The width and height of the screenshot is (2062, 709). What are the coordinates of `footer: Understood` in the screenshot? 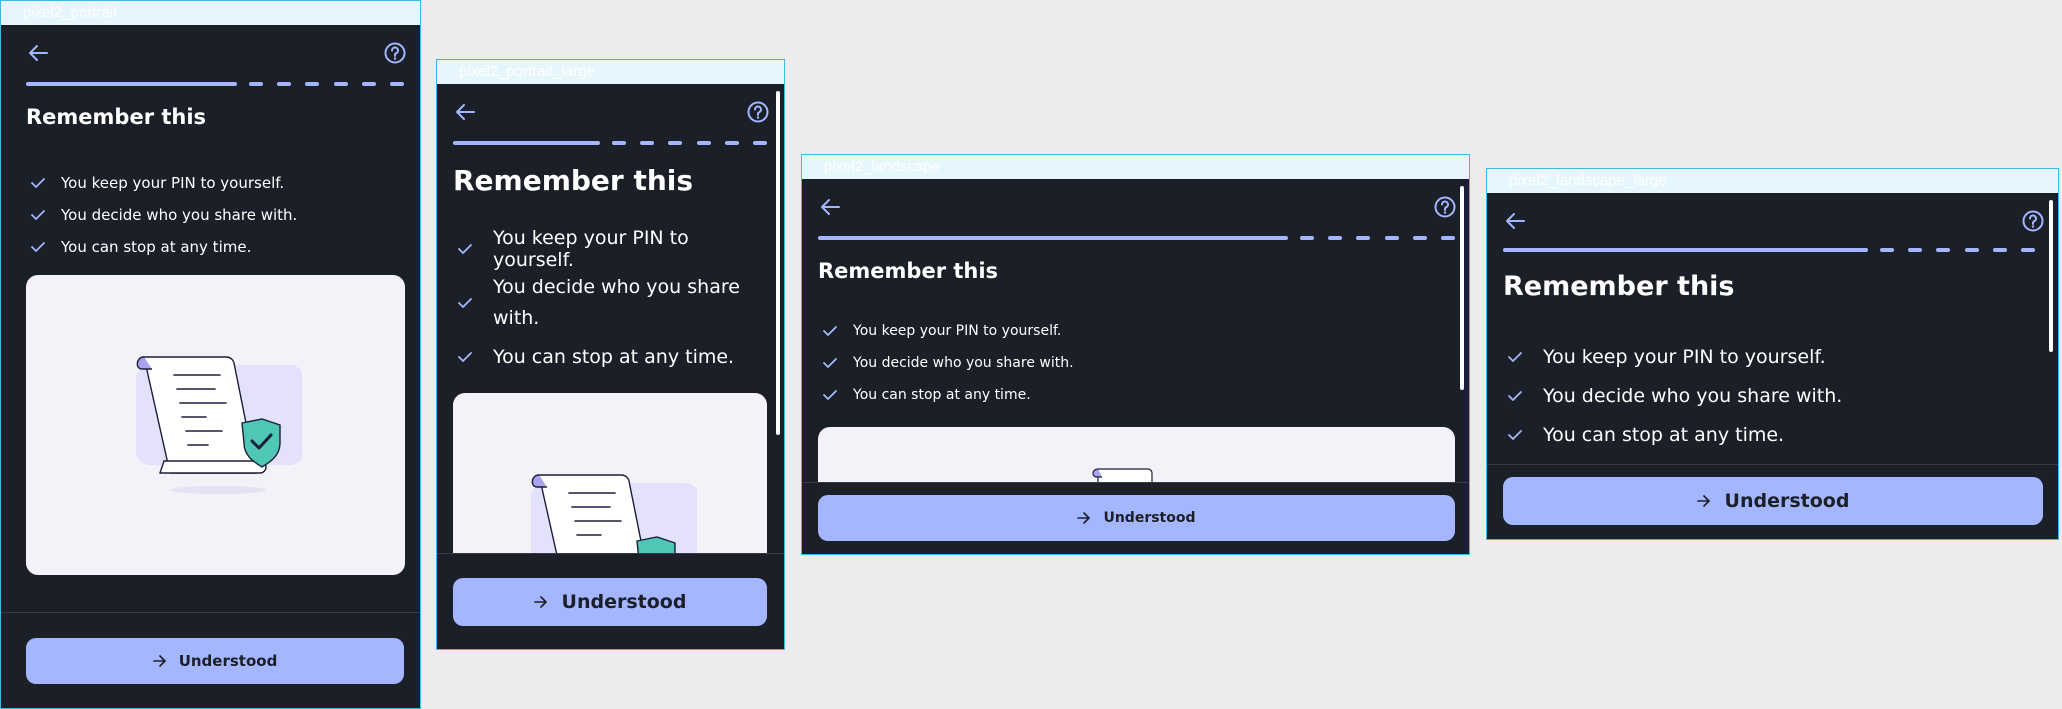 It's located at (210, 660).